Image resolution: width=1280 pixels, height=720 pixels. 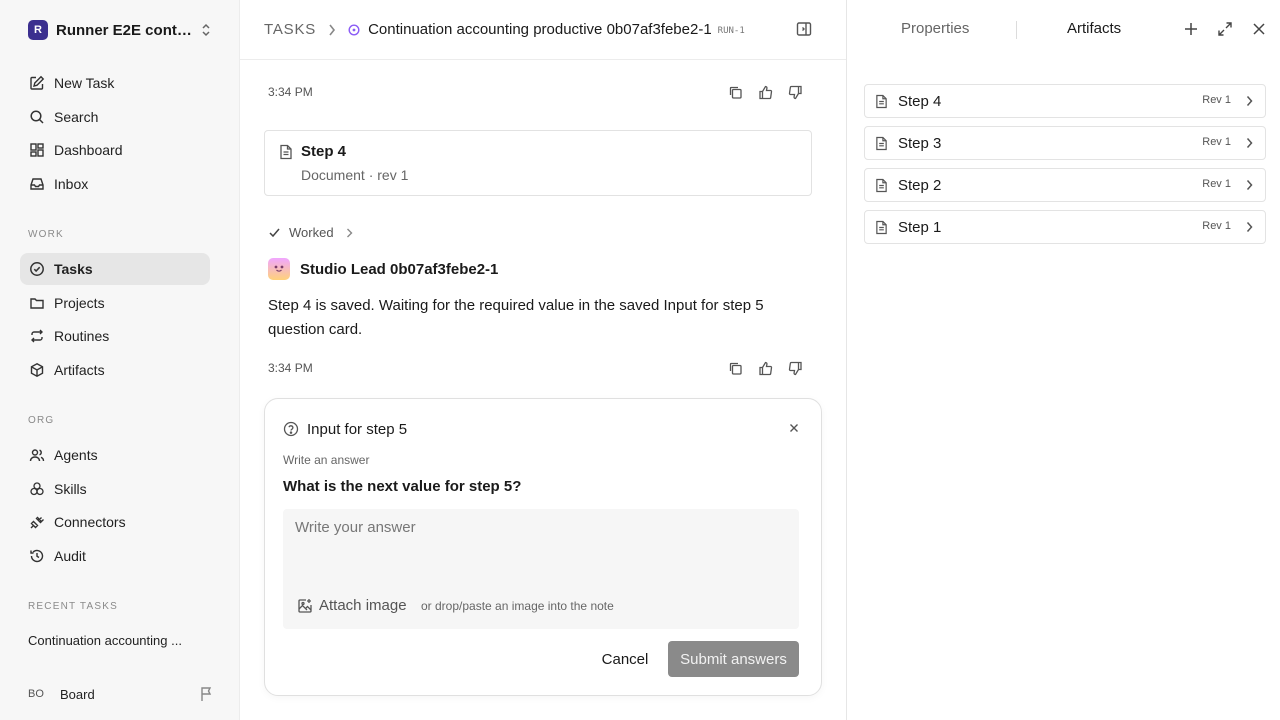 I want to click on artifact-name: Step 3, so click(x=920, y=143).